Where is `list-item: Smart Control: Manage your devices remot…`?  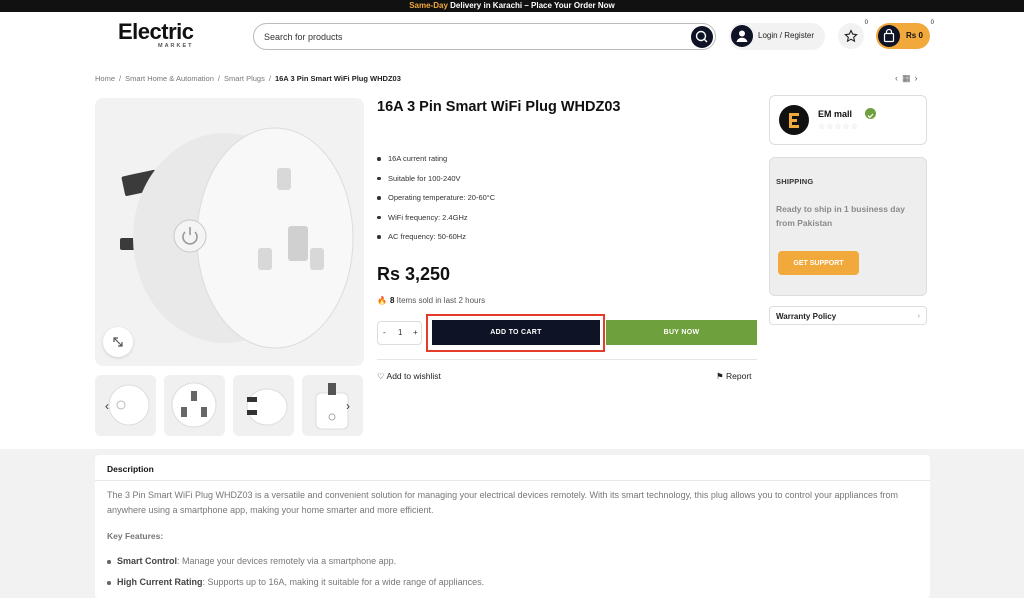
list-item: Smart Control: Manage your devices remot… is located at coordinates (295, 566).